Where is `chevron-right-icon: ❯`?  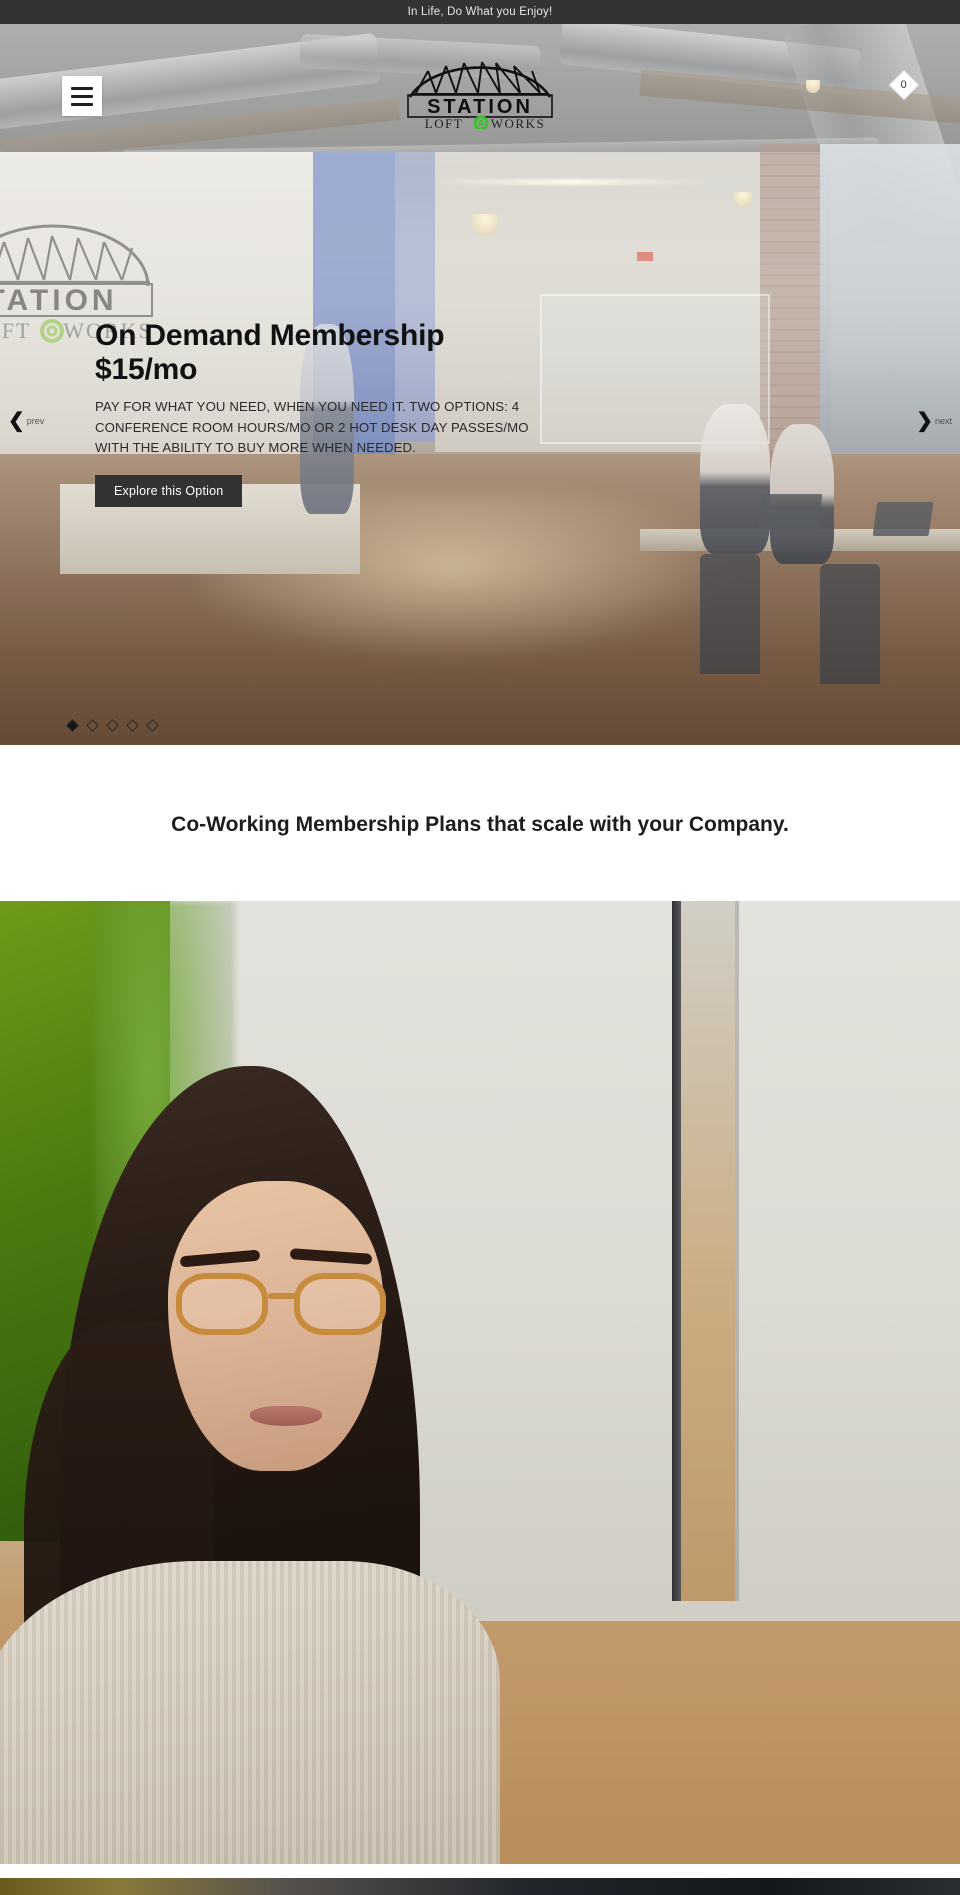
chevron-right-icon: ❯ is located at coordinates (924, 421).